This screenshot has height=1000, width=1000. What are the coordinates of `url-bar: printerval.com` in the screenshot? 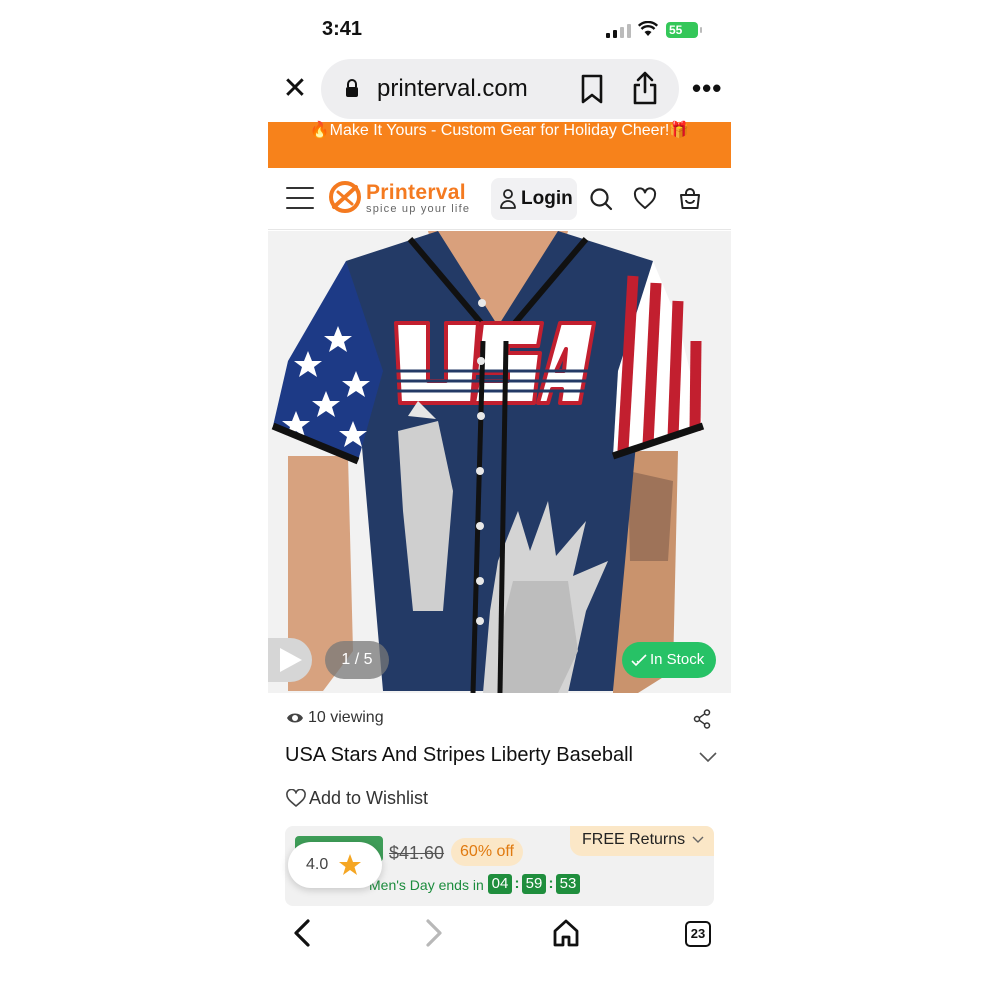 It's located at (500, 89).